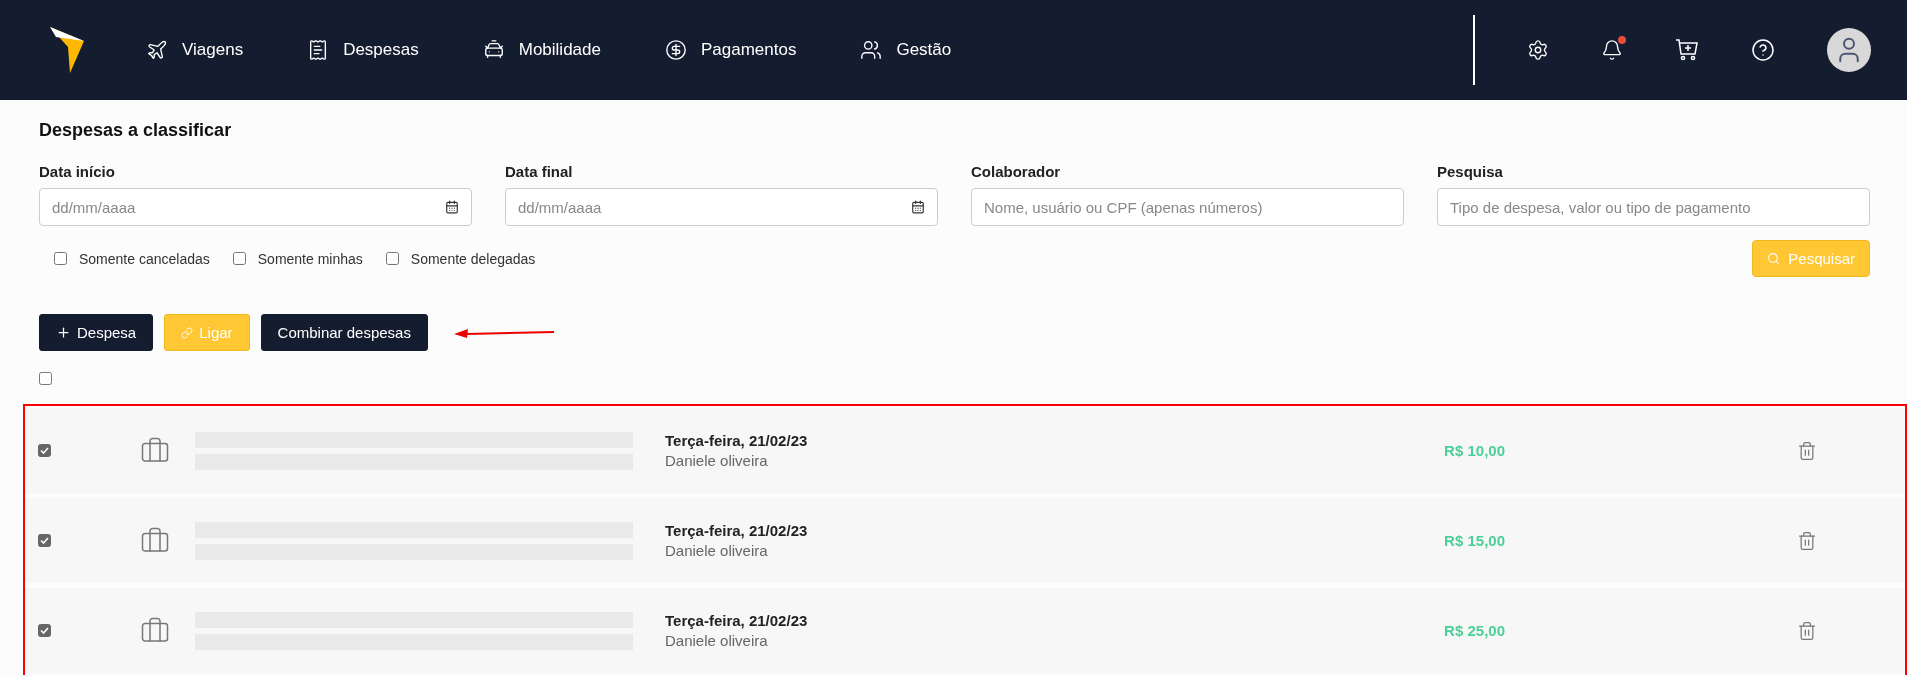 This screenshot has width=1907, height=675. Describe the element at coordinates (539, 171) in the screenshot. I see `field-label: Data final` at that location.